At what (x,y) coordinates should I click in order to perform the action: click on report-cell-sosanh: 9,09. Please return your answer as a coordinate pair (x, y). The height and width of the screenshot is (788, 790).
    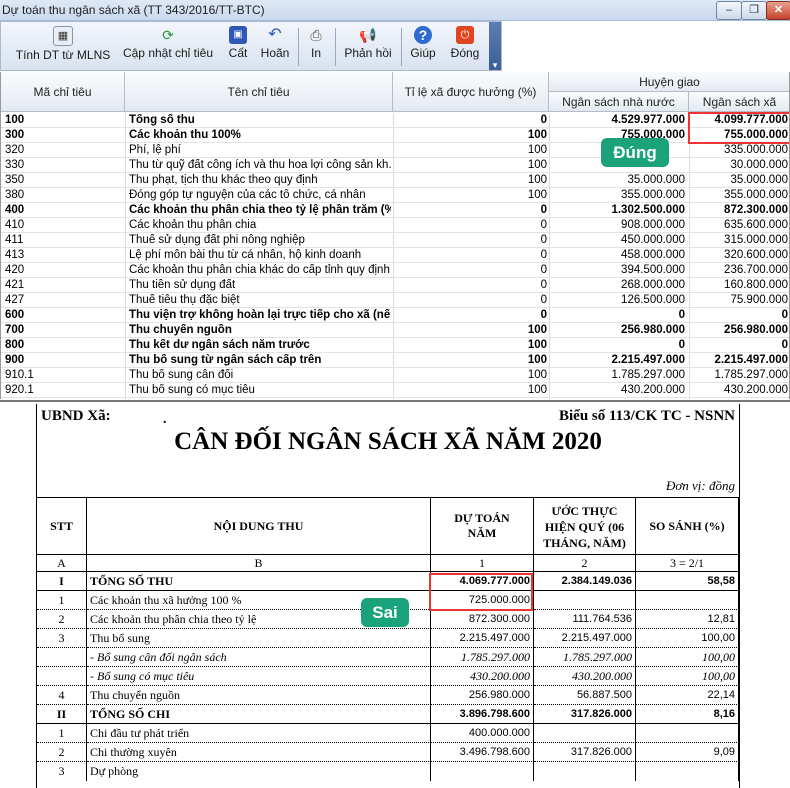
    Looking at the image, I should click on (687, 752).